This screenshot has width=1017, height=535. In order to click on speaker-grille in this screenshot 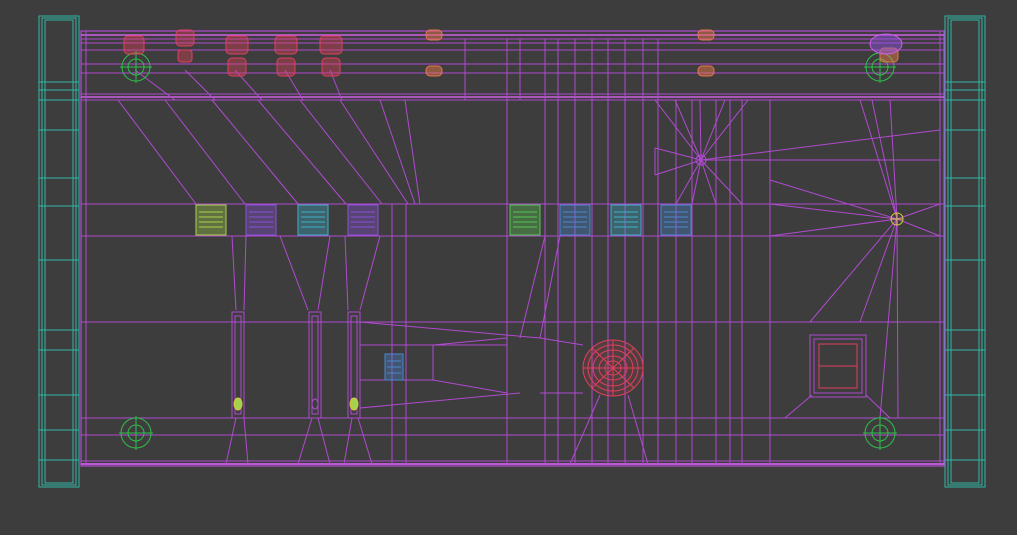, I will do `click(613, 368)`.